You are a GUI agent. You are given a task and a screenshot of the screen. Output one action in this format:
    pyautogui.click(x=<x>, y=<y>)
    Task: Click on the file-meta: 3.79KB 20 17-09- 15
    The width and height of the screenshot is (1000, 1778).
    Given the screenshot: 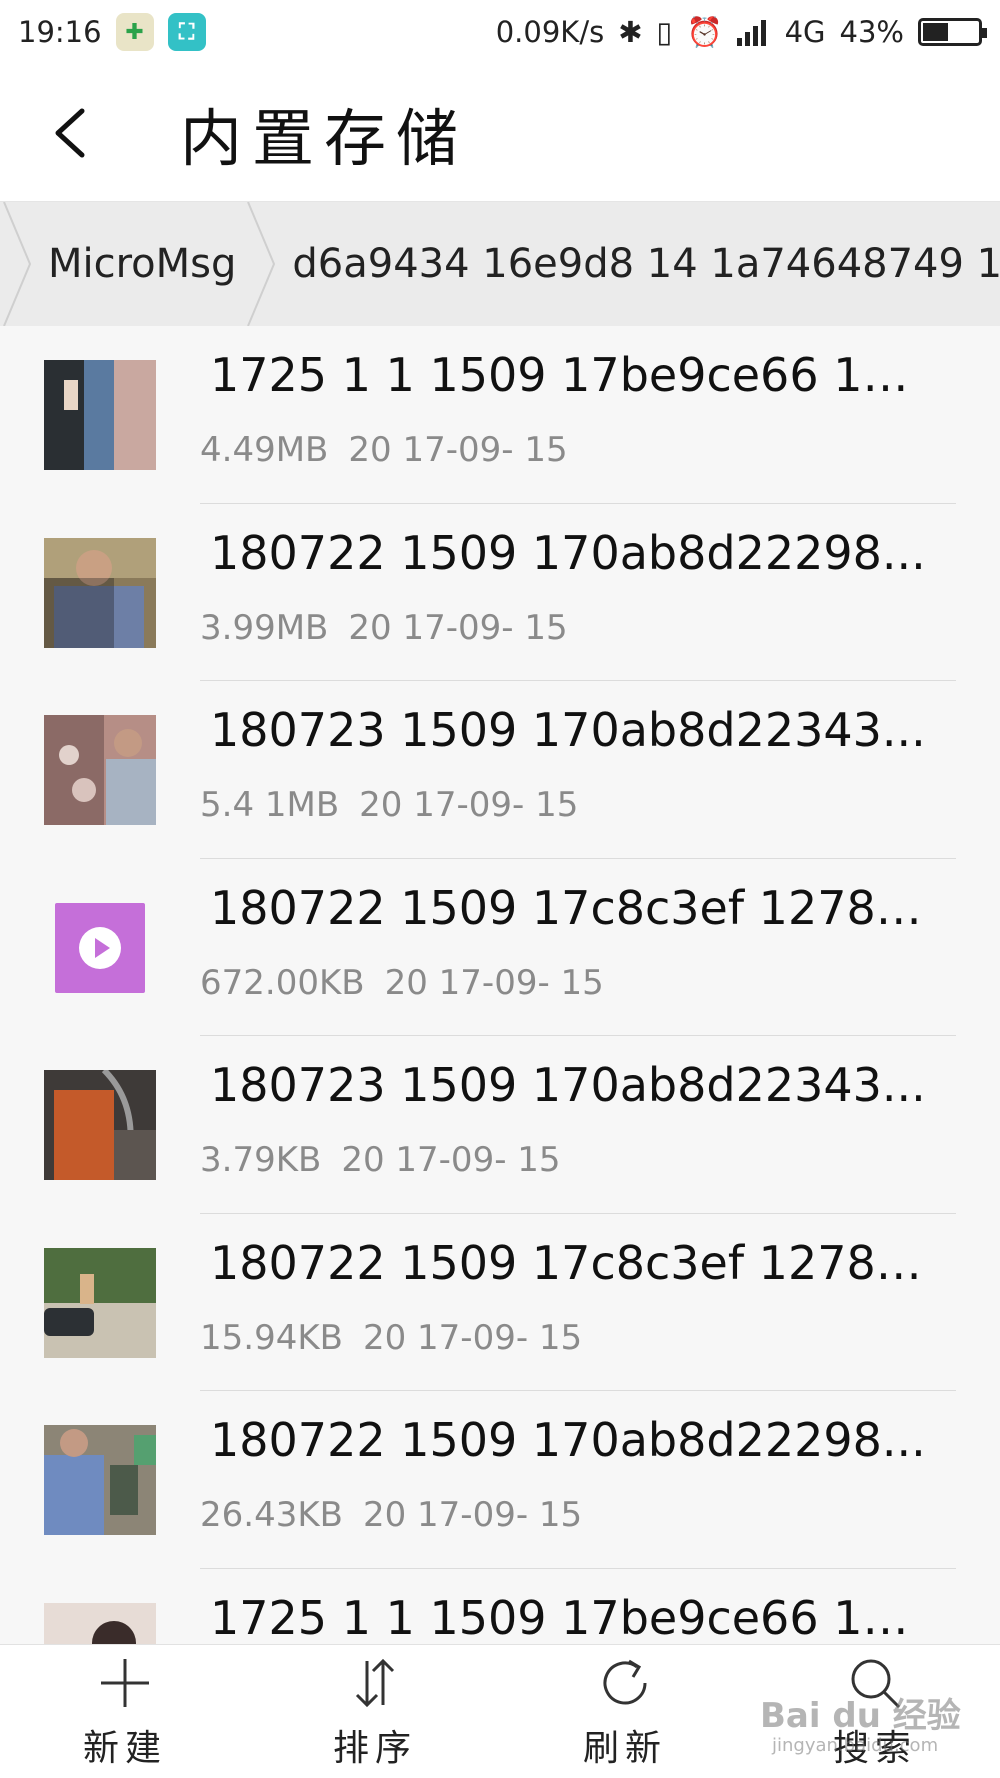 What is the action you would take?
    pyautogui.click(x=380, y=1160)
    